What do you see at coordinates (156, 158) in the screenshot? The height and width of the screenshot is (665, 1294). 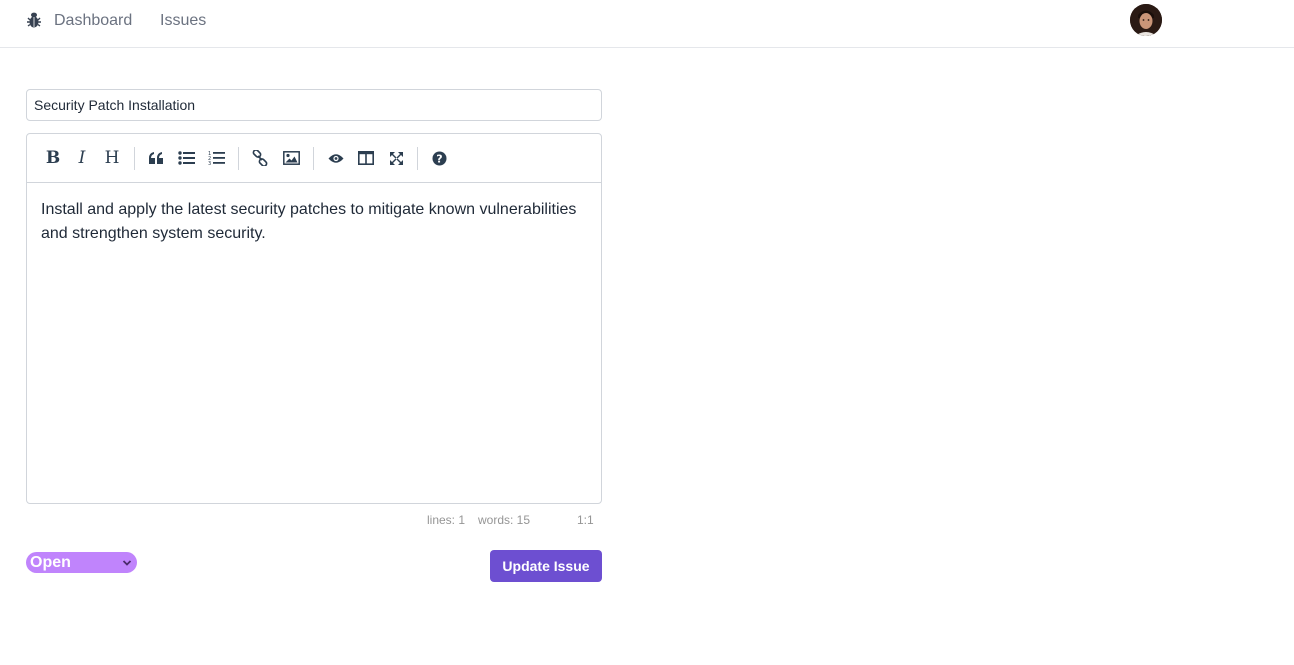 I see `quote-icon` at bounding box center [156, 158].